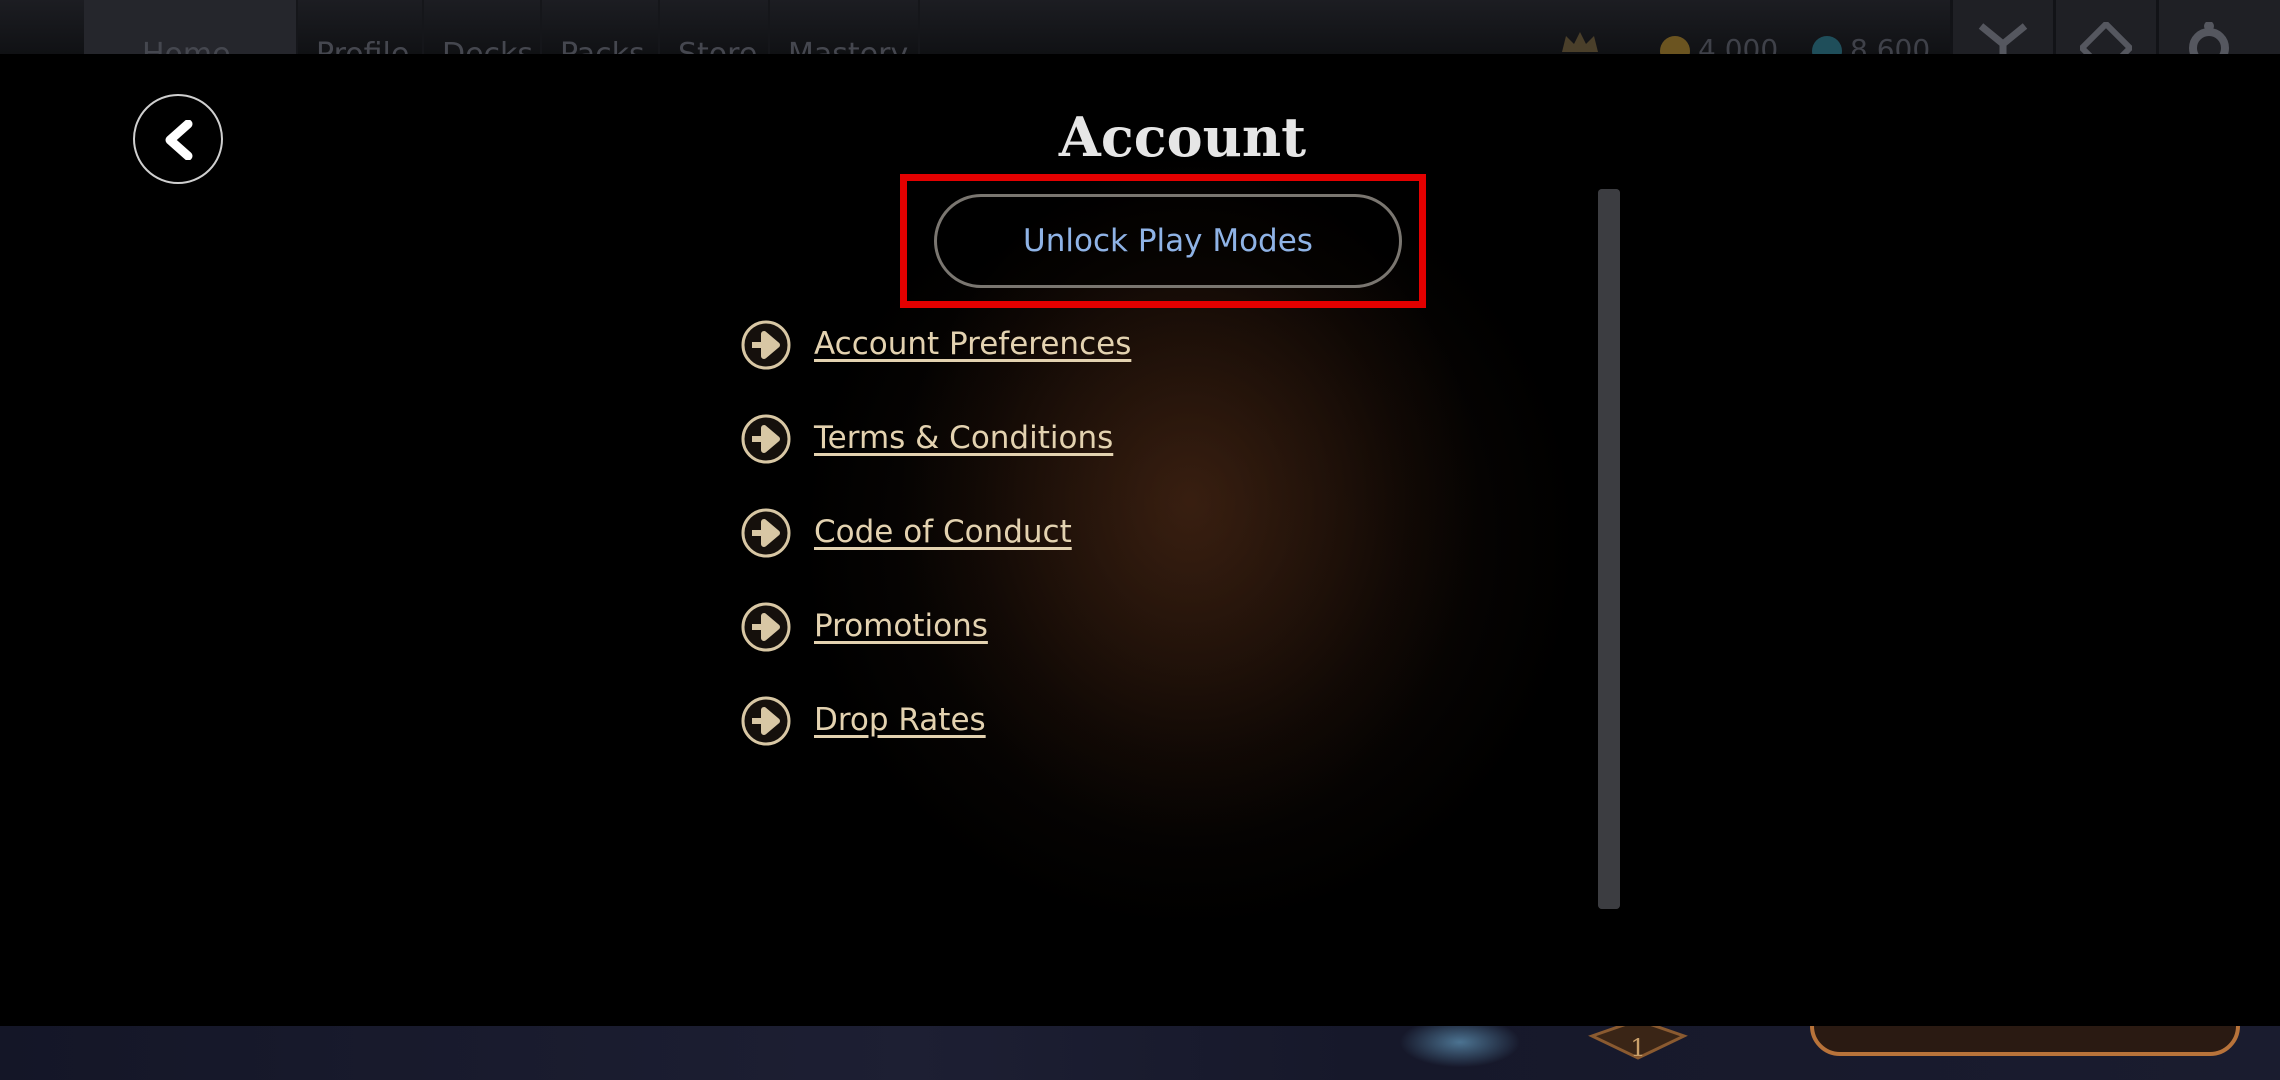  What do you see at coordinates (1675, 45) in the screenshot?
I see `gold-coin-icon` at bounding box center [1675, 45].